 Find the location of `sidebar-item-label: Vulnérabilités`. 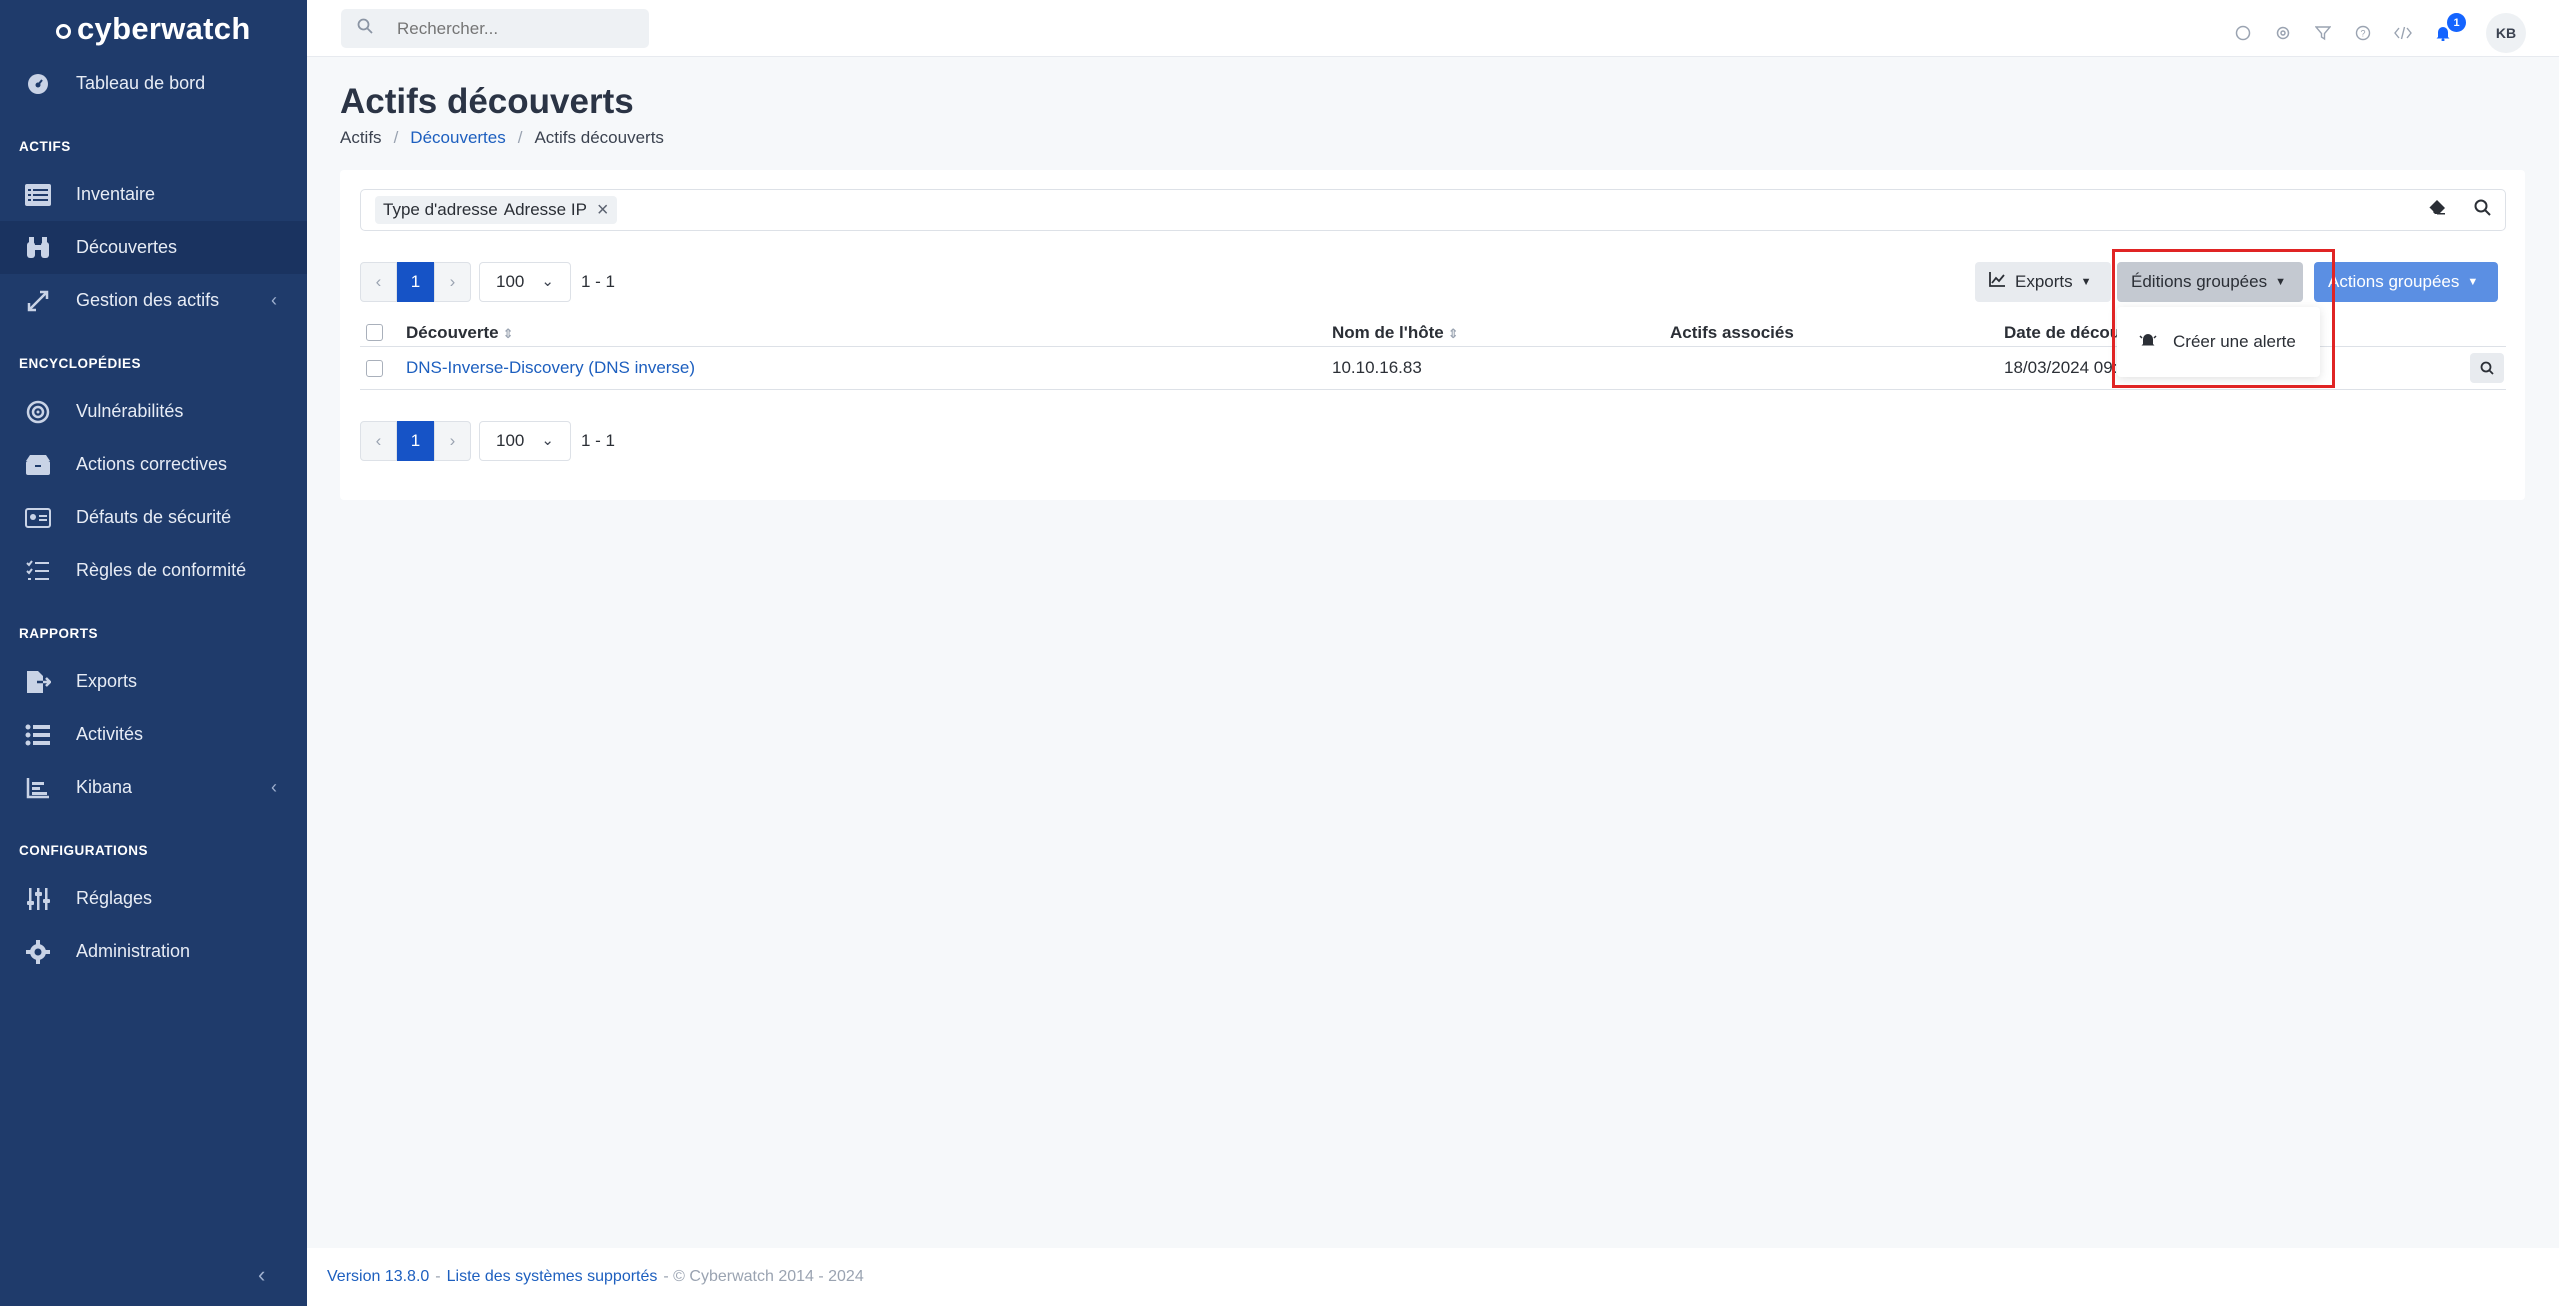

sidebar-item-label: Vulnérabilités is located at coordinates (130, 411).